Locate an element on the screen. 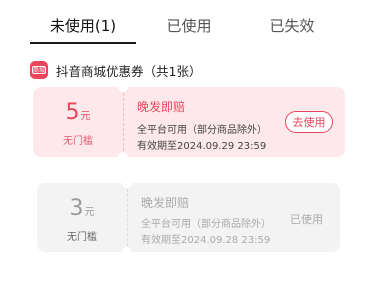  tab-used: 已使用 is located at coordinates (189, 26).